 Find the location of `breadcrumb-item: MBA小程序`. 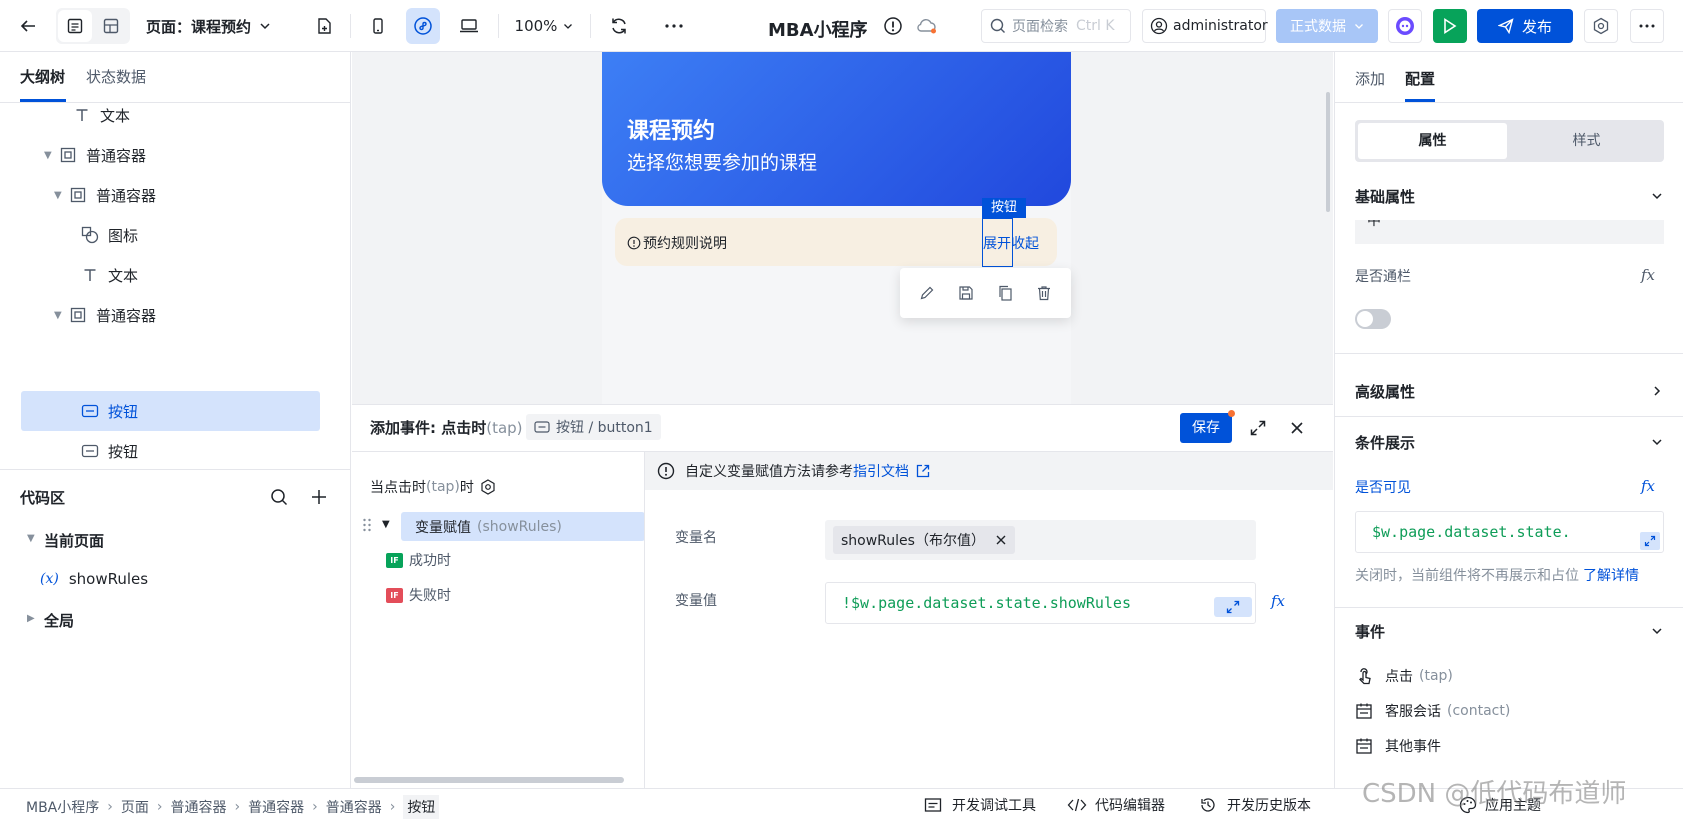

breadcrumb-item: MBA小程序 is located at coordinates (62, 807).